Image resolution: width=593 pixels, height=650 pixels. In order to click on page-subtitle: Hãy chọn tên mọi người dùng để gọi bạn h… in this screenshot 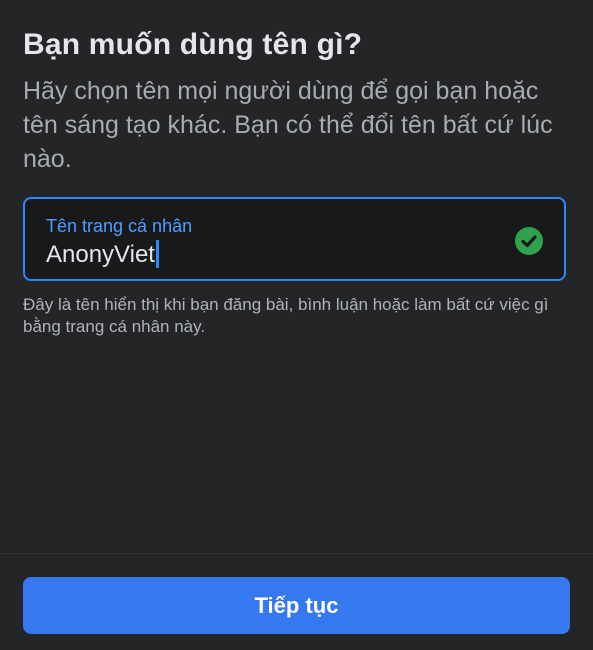, I will do `click(288, 125)`.